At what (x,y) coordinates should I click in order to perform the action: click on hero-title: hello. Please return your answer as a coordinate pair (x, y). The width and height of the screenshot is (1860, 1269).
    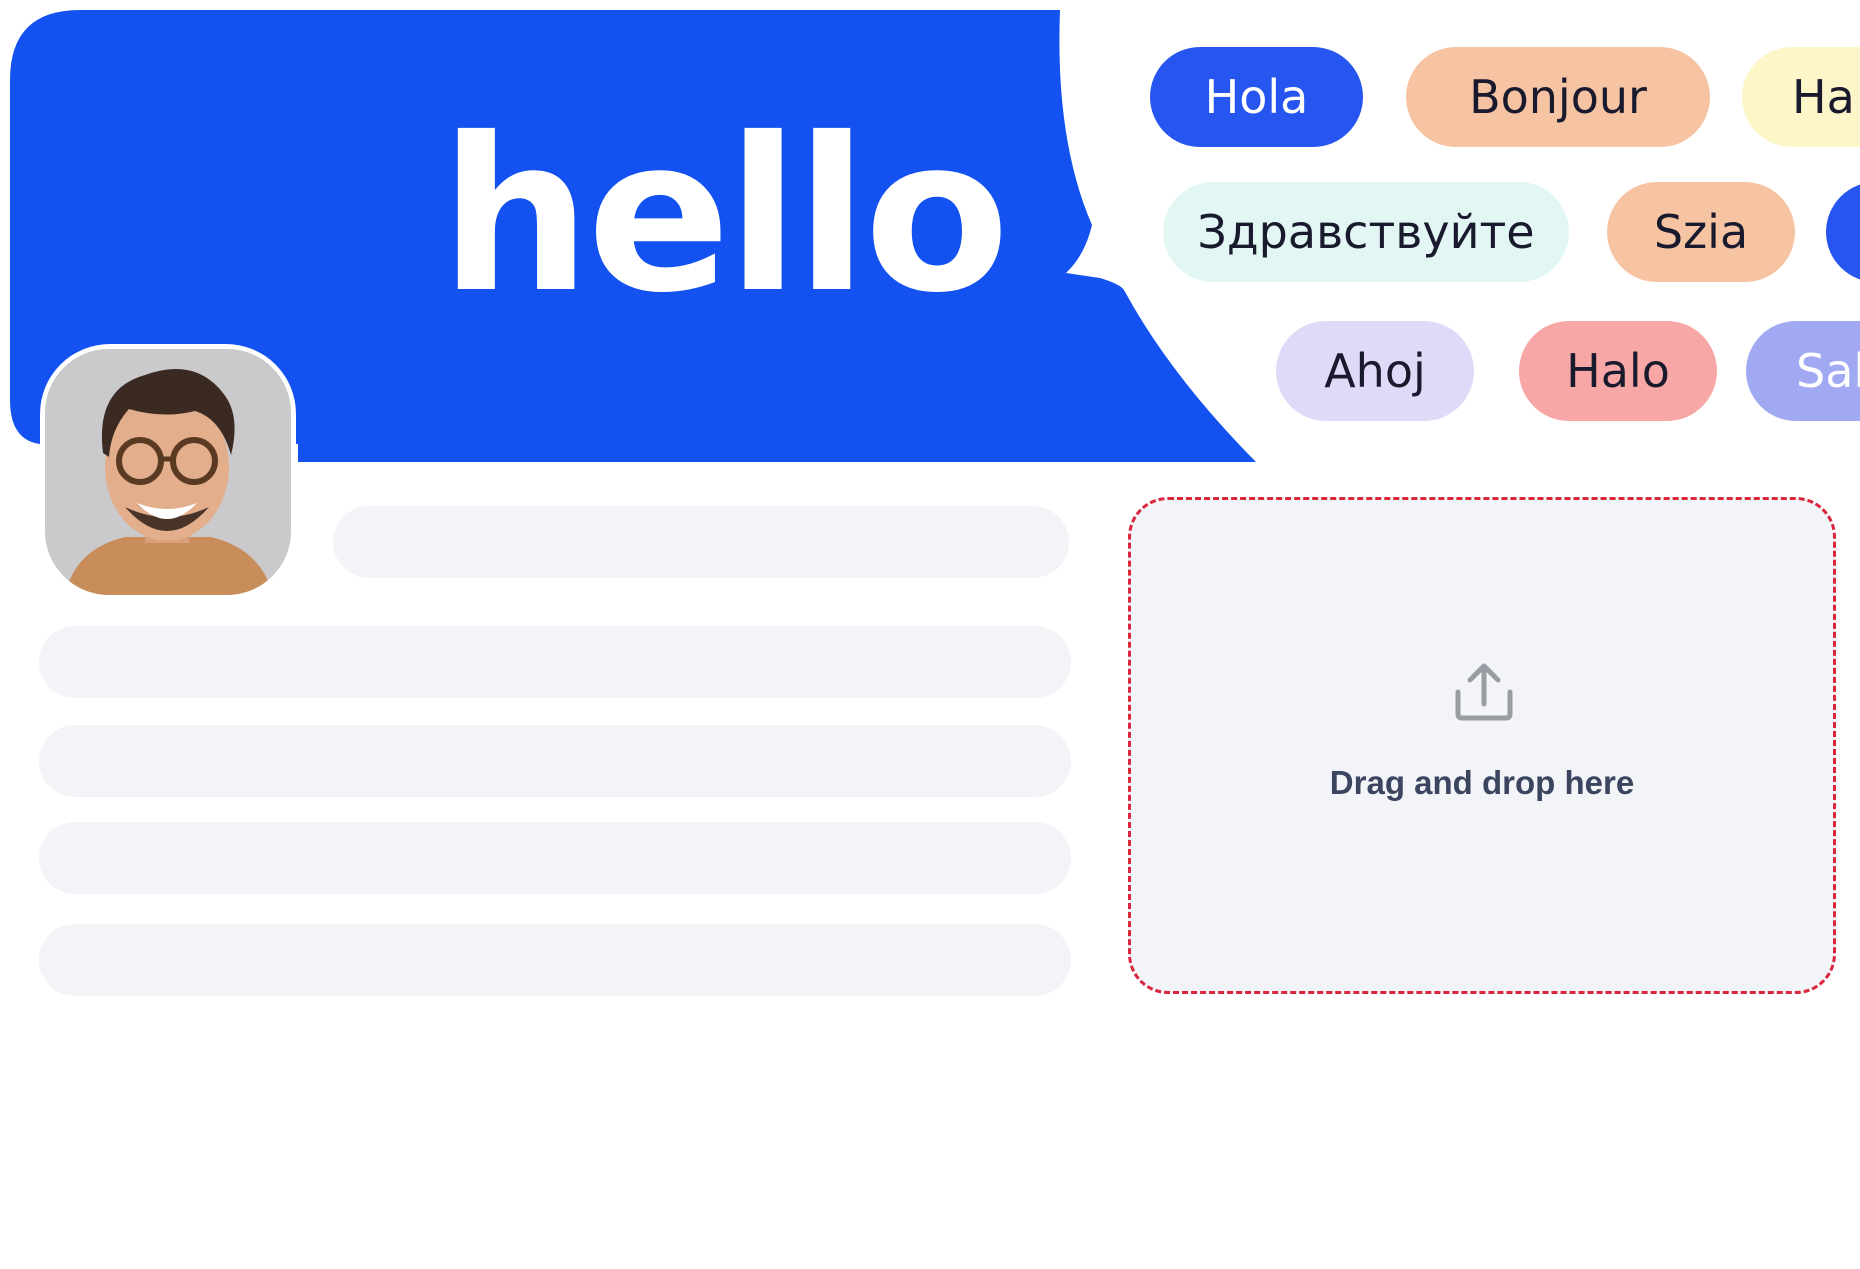
    Looking at the image, I should click on (725, 215).